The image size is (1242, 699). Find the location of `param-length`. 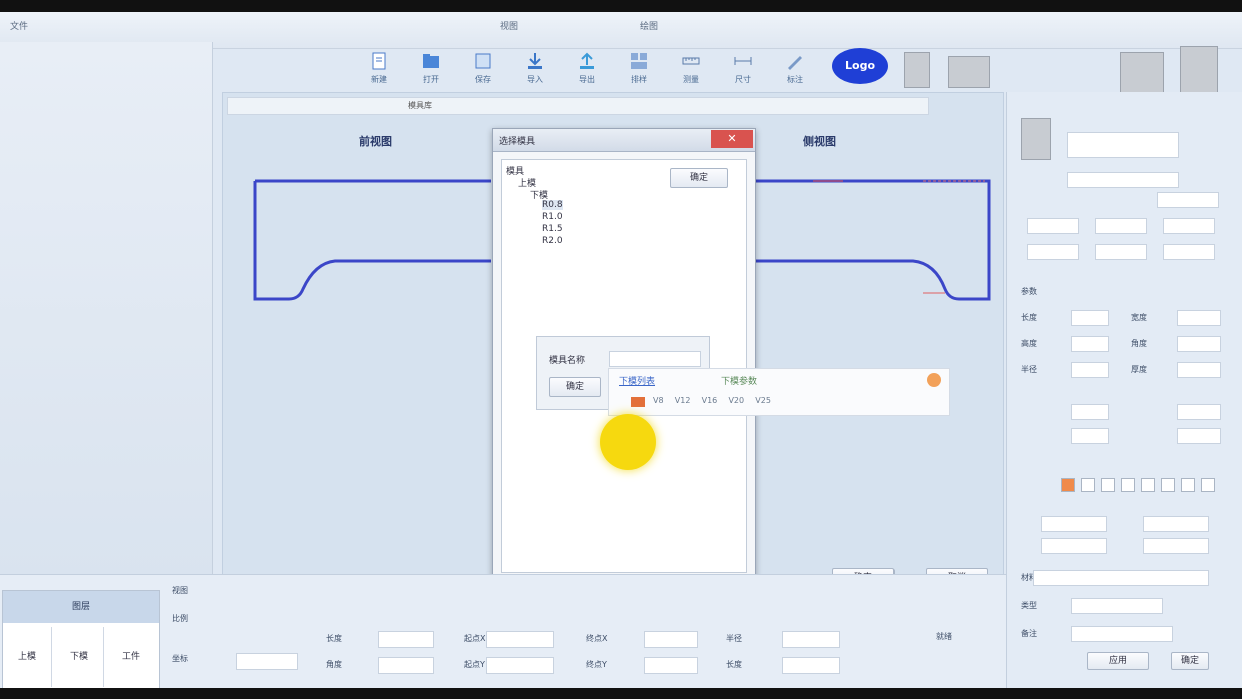

param-length is located at coordinates (1090, 318).